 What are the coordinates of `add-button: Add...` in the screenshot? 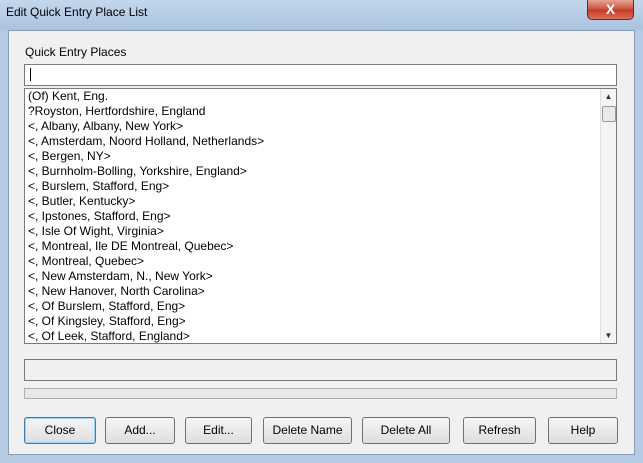 It's located at (140, 430).